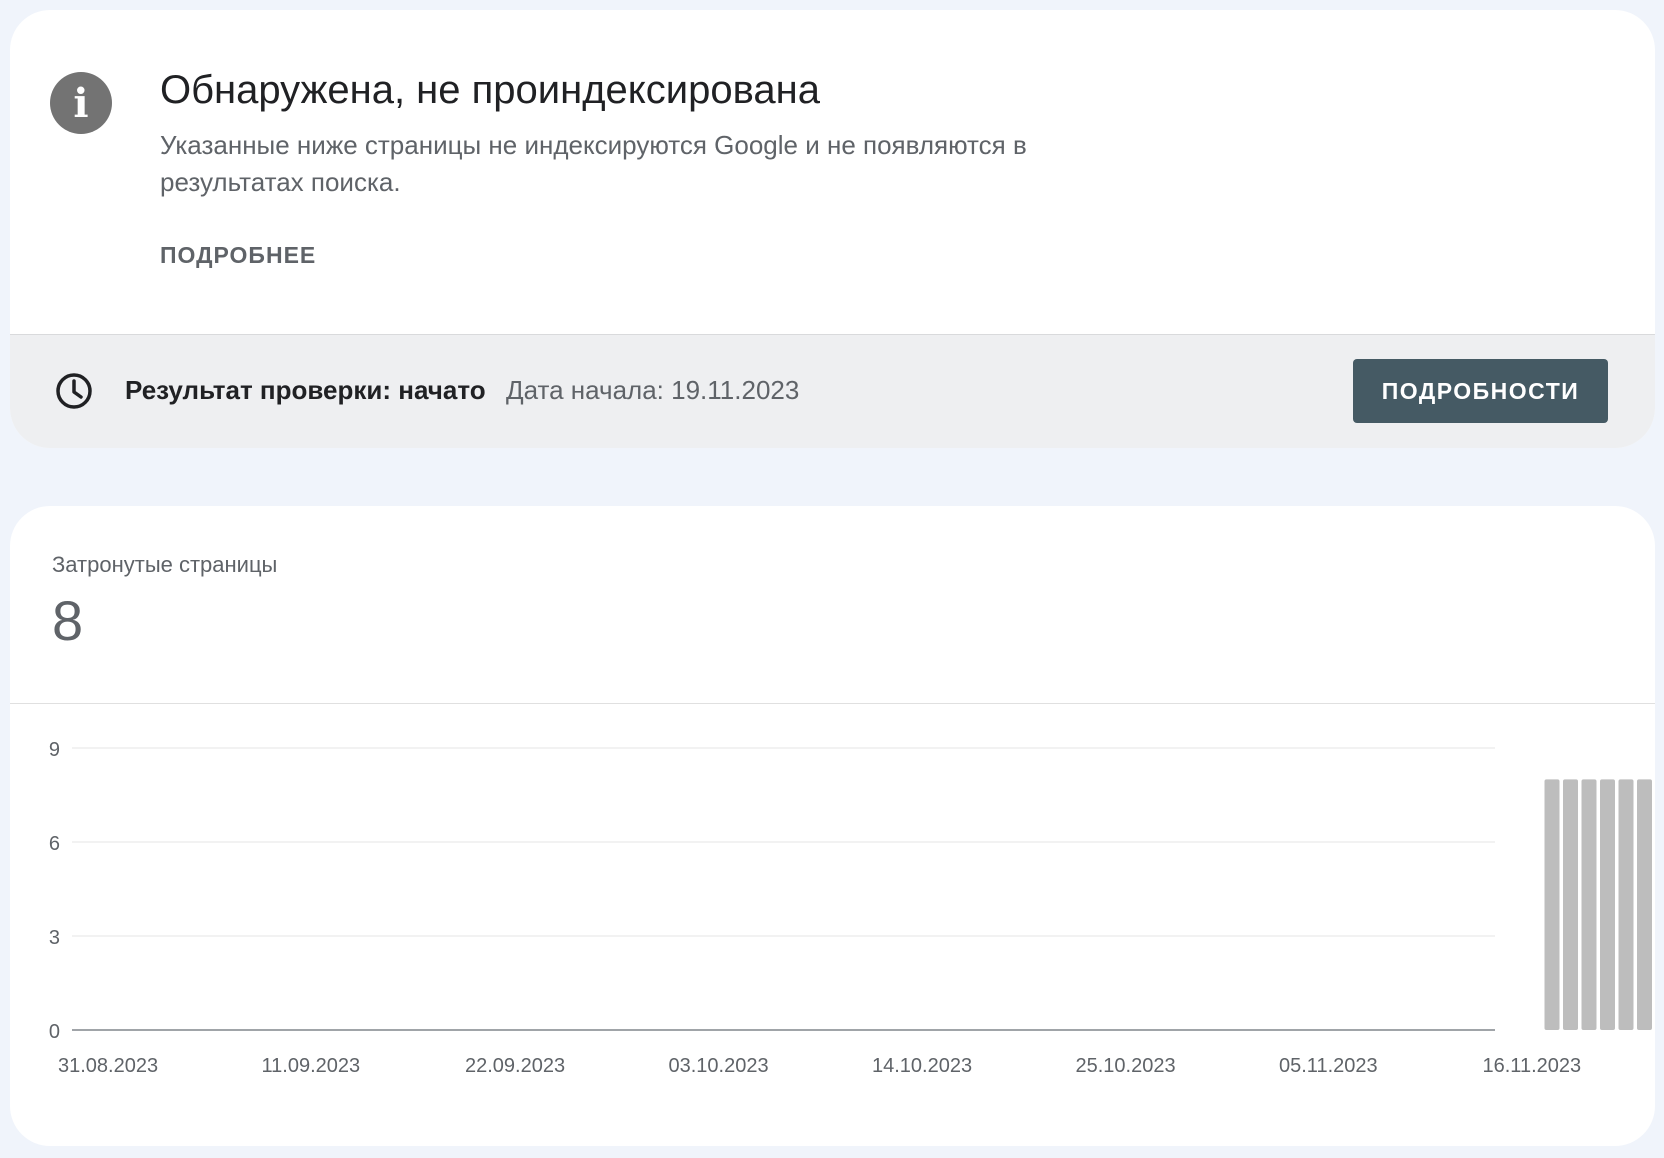 The height and width of the screenshot is (1158, 1664). Describe the element at coordinates (653, 390) in the screenshot. I see `validation-start-date: Дата начала: 19.11.2023` at that location.